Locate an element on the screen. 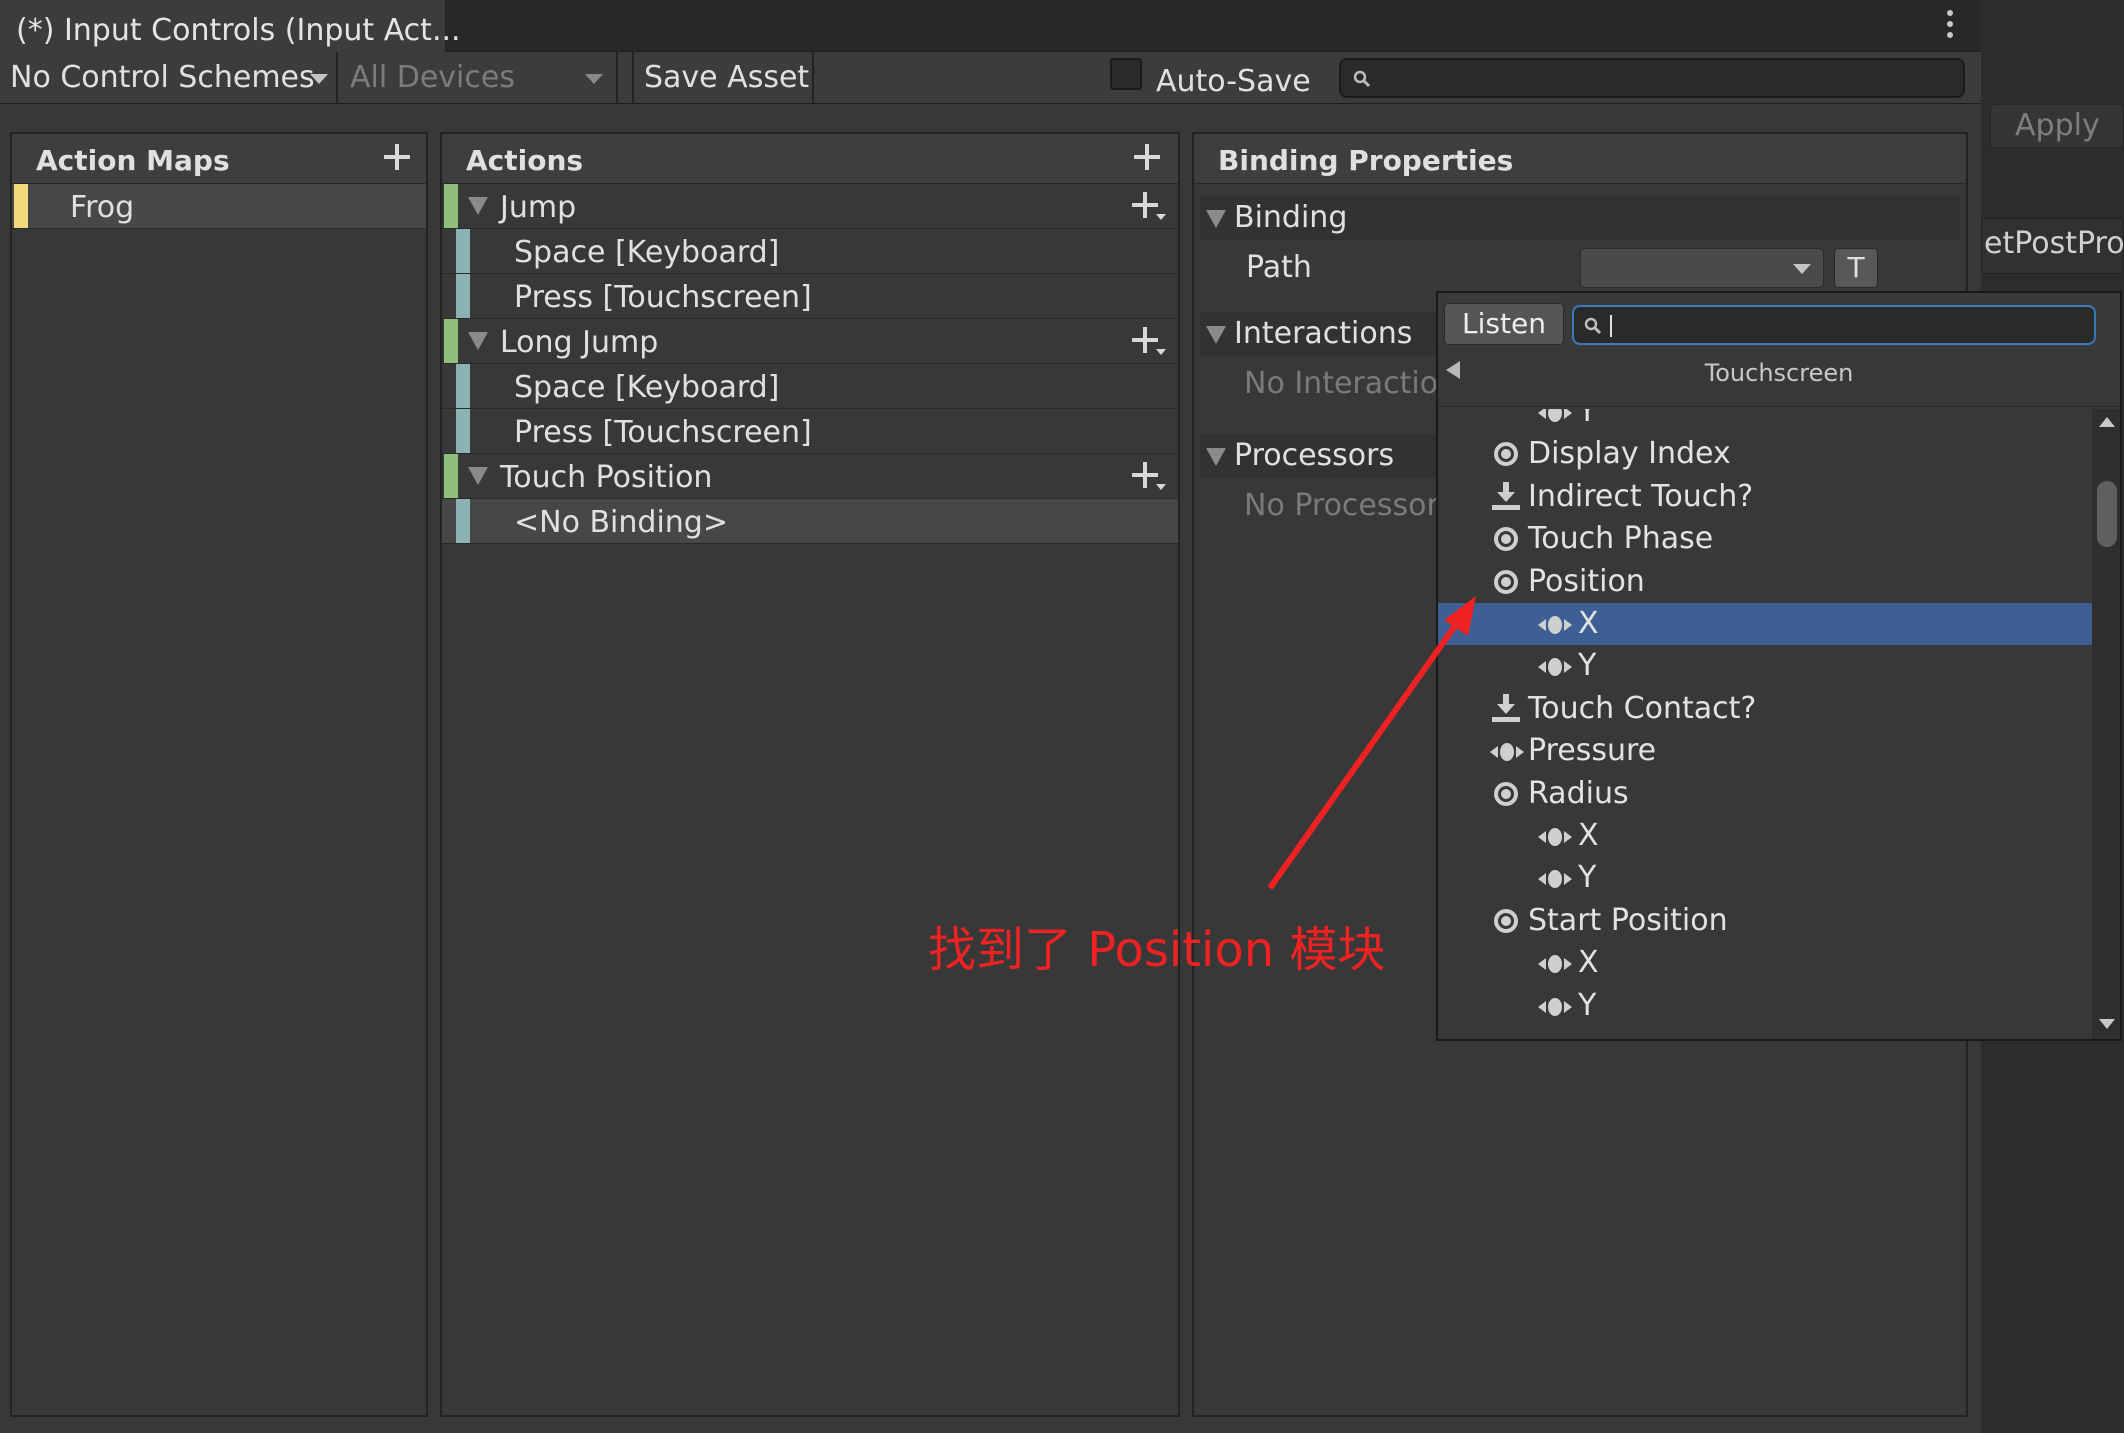 This screenshot has height=1433, width=2124. popup-breadcrumb-row: Touchscreen is located at coordinates (1779, 379).